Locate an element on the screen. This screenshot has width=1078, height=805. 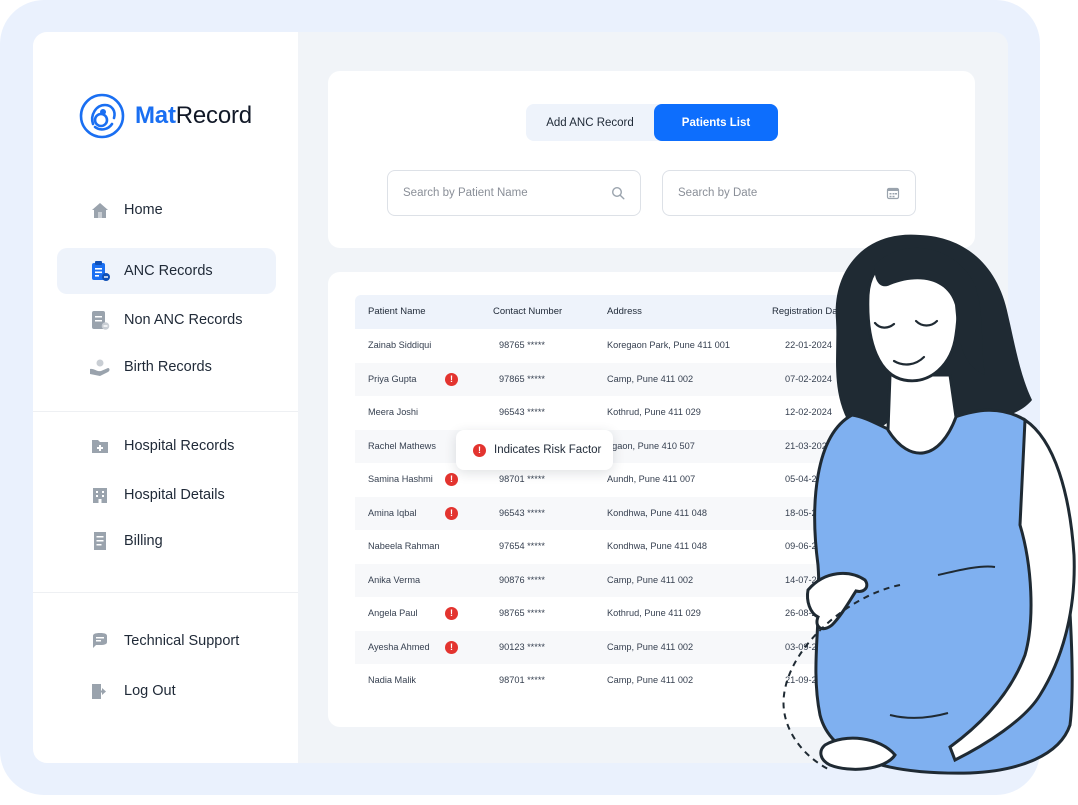
controls-card: Add ANC Record Patients List is located at coordinates (651, 159).